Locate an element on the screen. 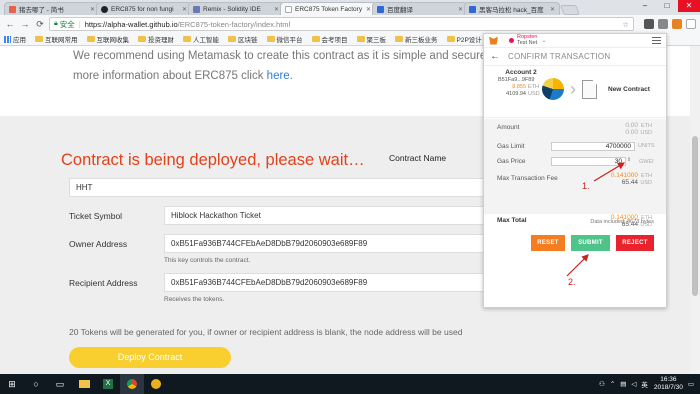  windows-start-icon: ⊞ is located at coordinates (12, 384).